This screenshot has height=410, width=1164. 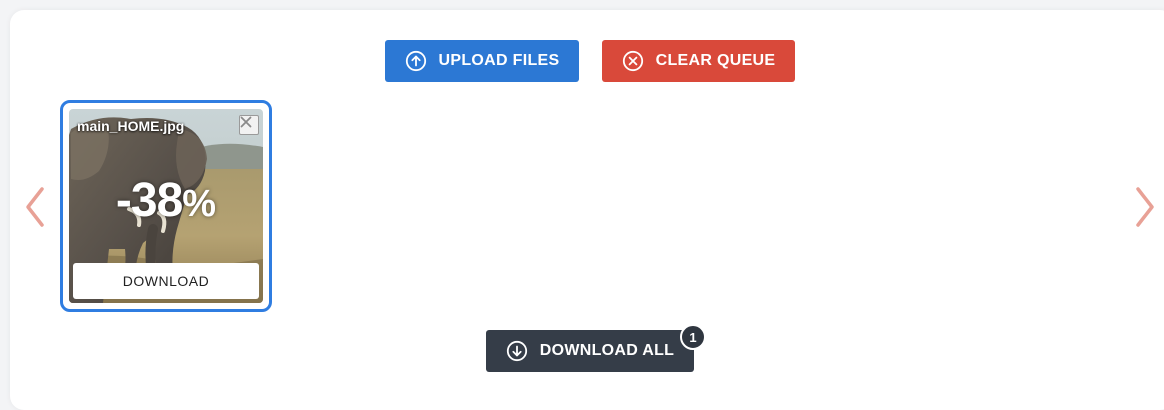 What do you see at coordinates (246, 122) in the screenshot?
I see `close-icon` at bounding box center [246, 122].